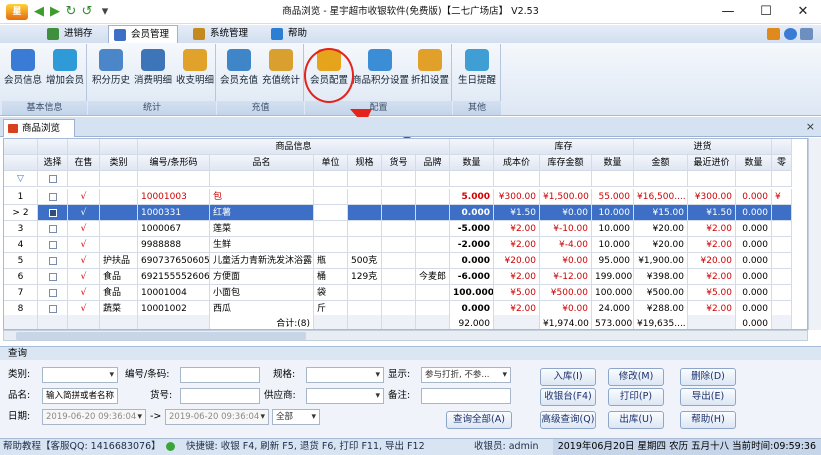 Image resolution: width=821 pixels, height=455 pixels. I want to click on ribbon-button-consumption-detail: 消费明细, so click(153, 73).